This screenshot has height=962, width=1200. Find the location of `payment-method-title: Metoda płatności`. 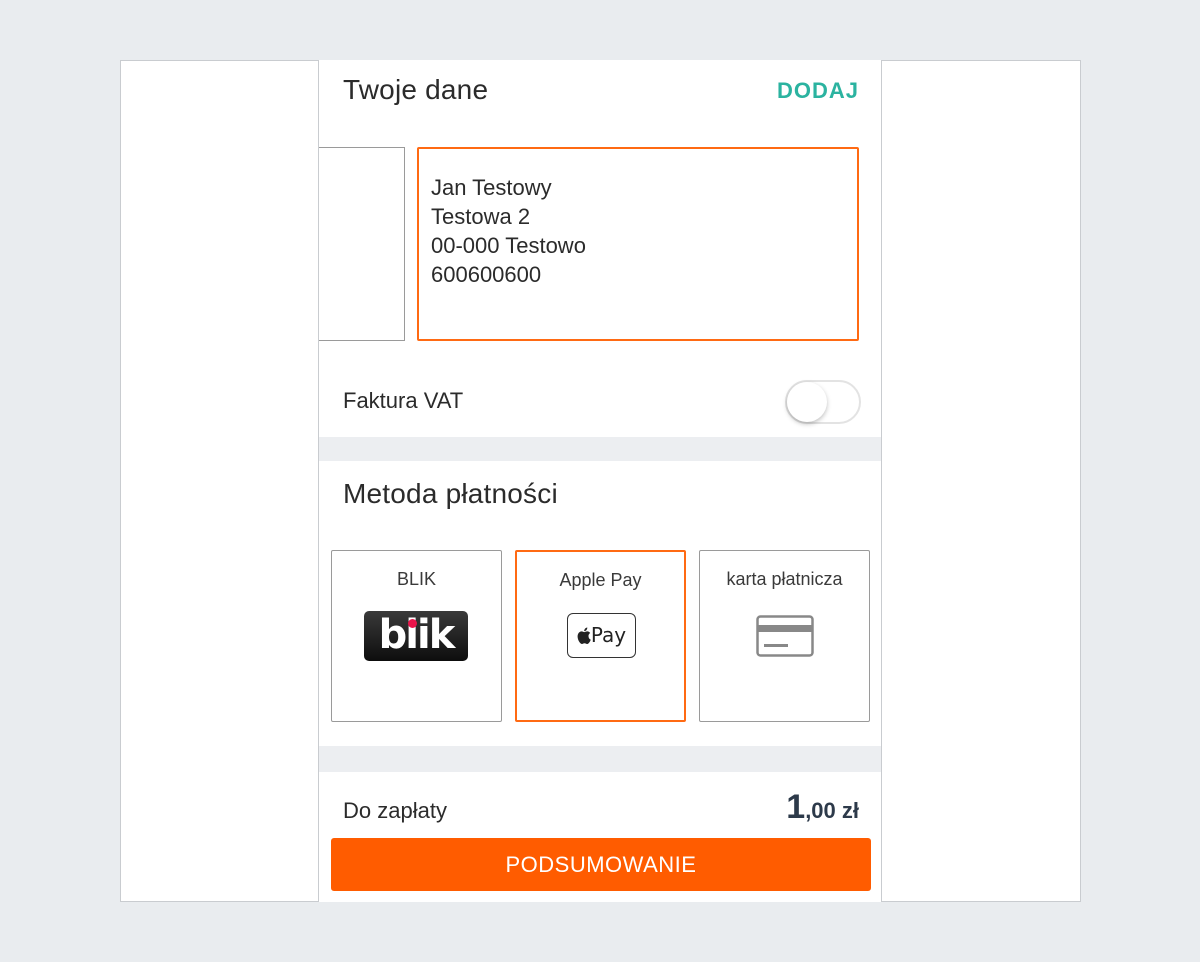

payment-method-title: Metoda płatności is located at coordinates (450, 493).